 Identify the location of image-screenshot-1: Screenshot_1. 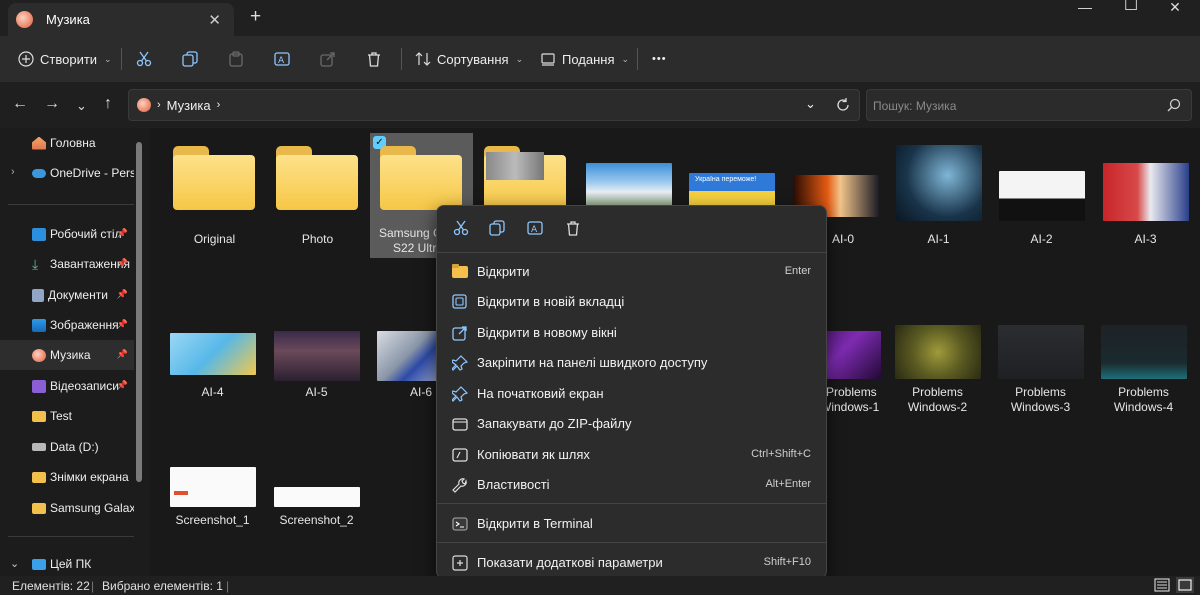
(212, 498).